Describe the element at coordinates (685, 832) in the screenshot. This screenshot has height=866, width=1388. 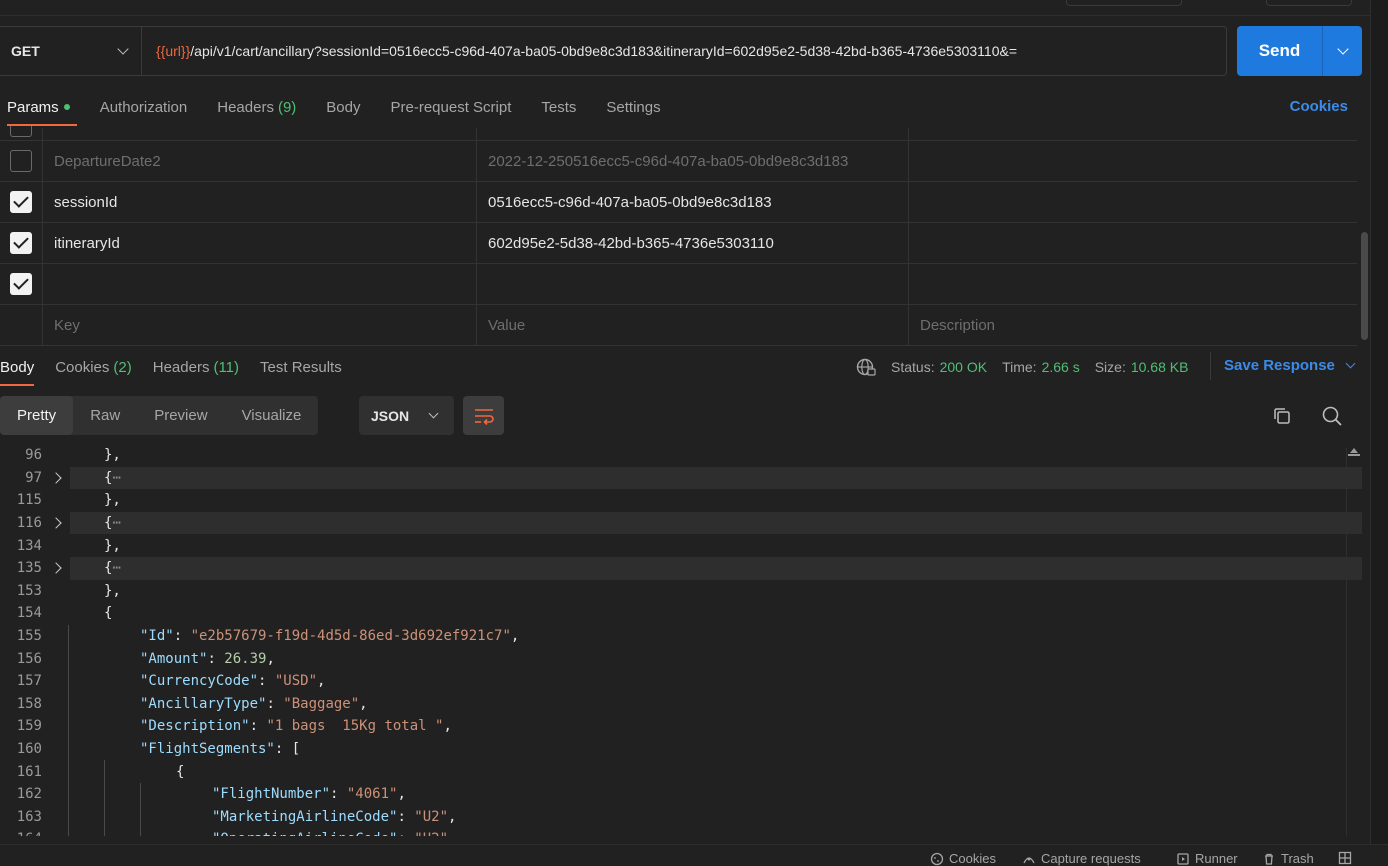
I see `code-line: 164 "OperatingAirlineCode": "U2",` at that location.